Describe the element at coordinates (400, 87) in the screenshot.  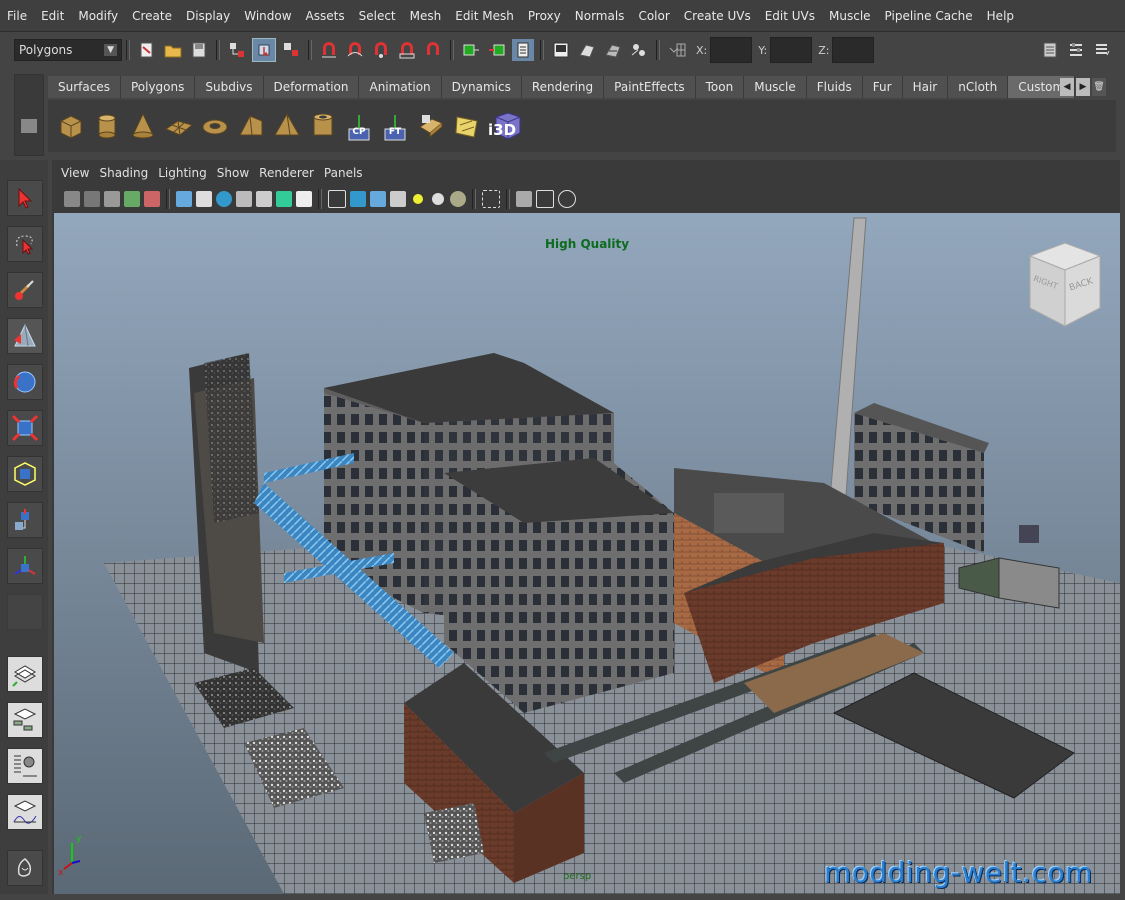
I see `tab-animation: Animation` at that location.